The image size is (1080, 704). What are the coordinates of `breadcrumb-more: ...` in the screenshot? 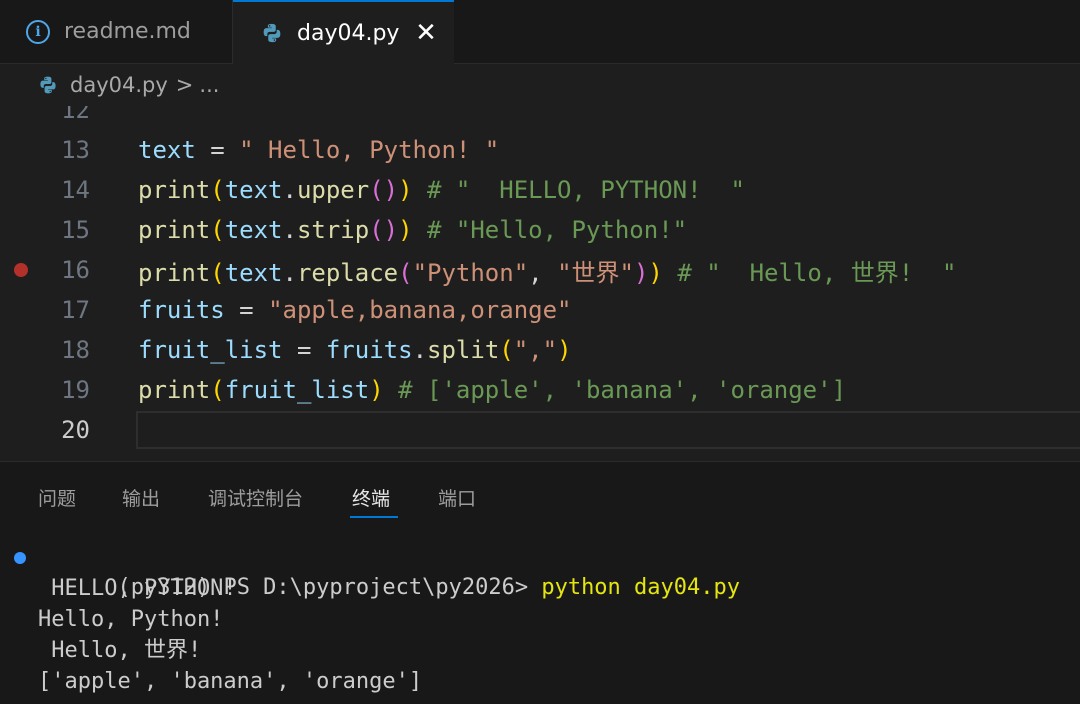 It's located at (209, 85).